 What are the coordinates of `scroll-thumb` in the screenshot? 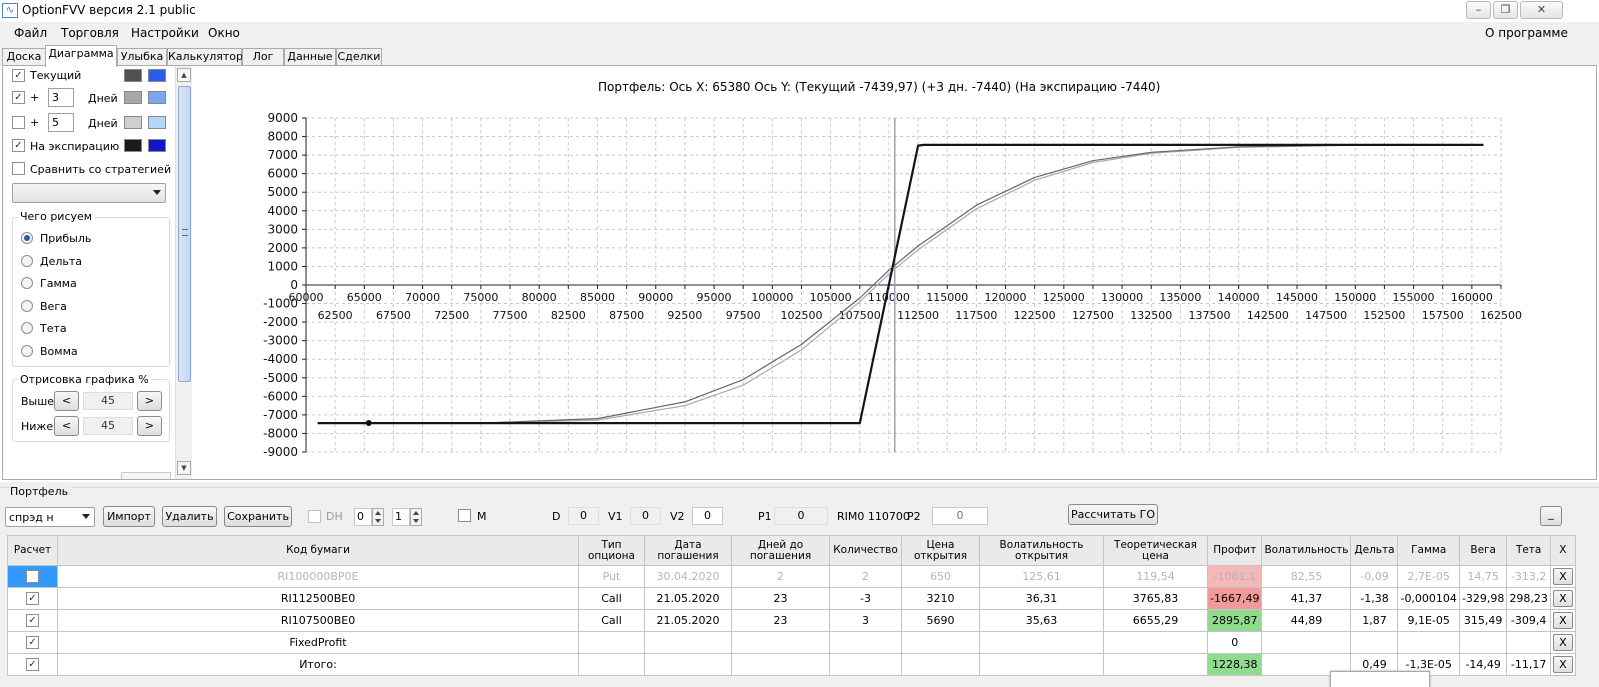 It's located at (184, 234).